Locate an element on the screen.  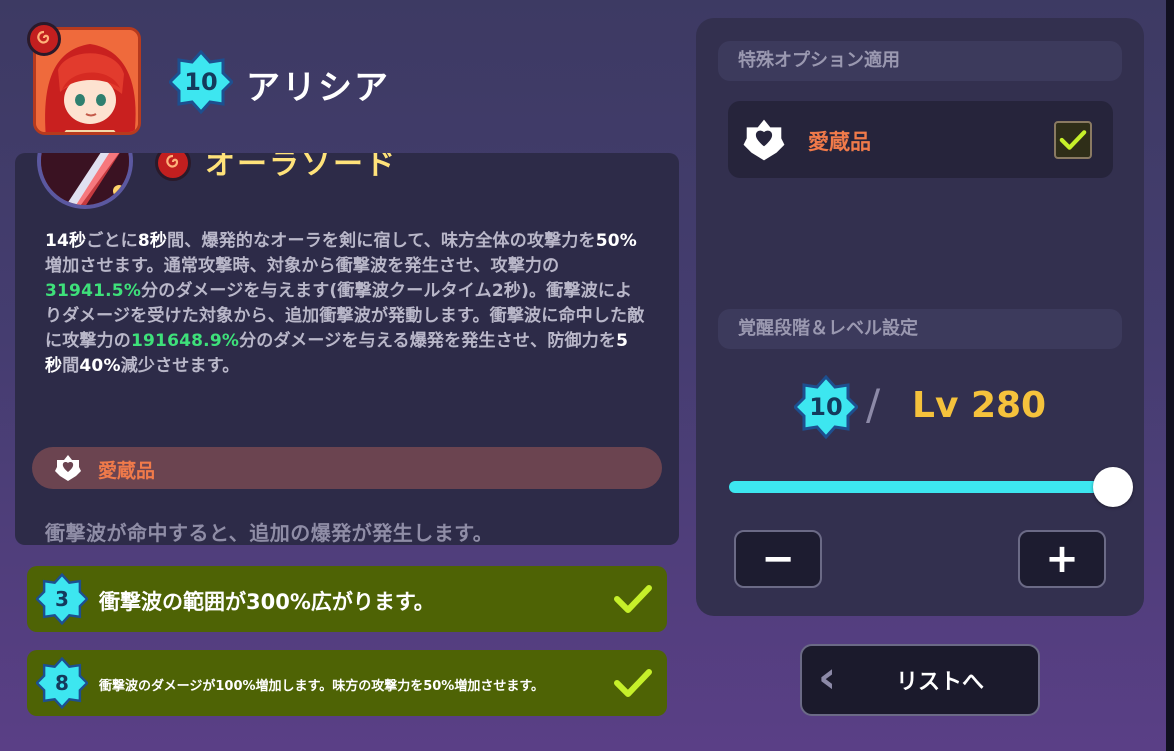
awakening-selector-badge: 10 is located at coordinates (826, 407).